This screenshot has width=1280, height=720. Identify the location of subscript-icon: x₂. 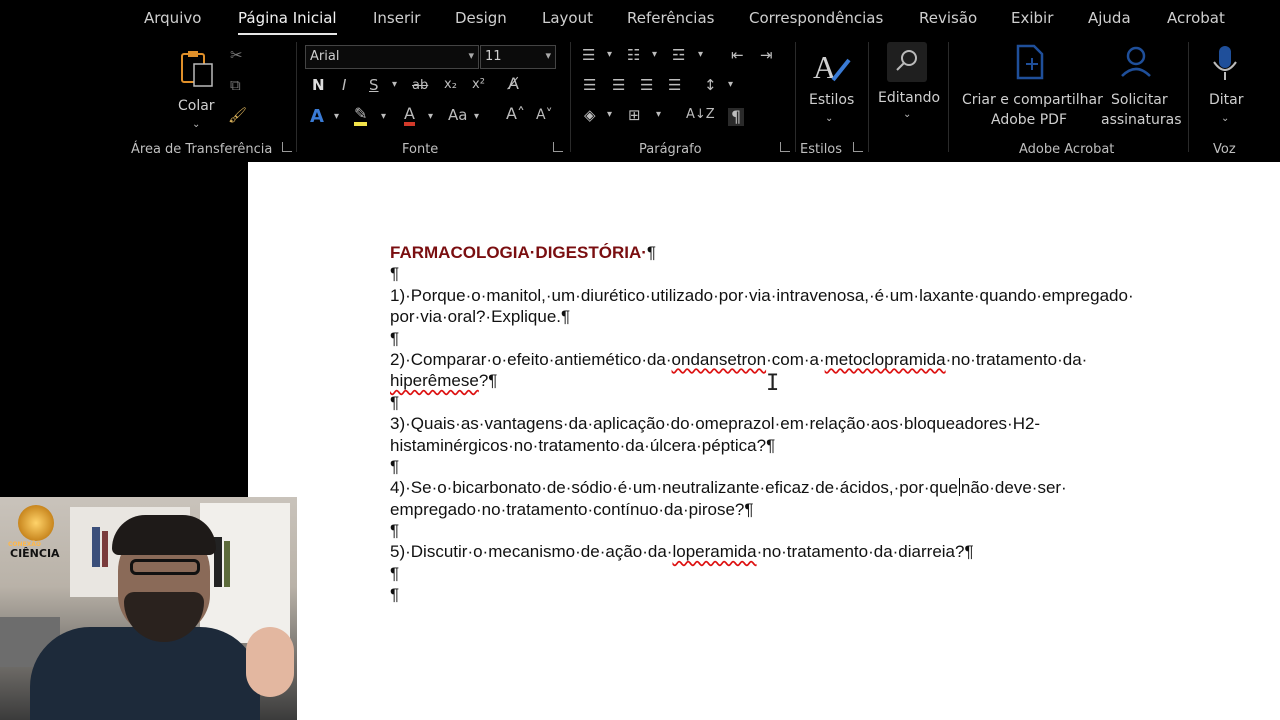
(450, 84).